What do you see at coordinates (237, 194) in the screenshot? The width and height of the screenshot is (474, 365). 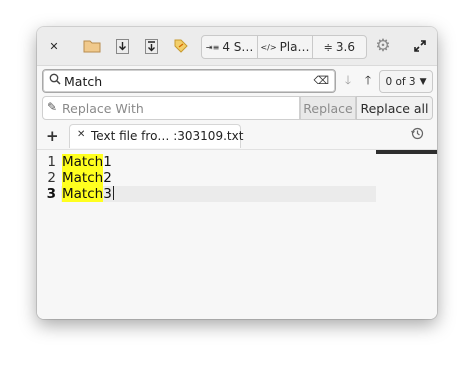 I see `editor-line-current: 3 Match3` at bounding box center [237, 194].